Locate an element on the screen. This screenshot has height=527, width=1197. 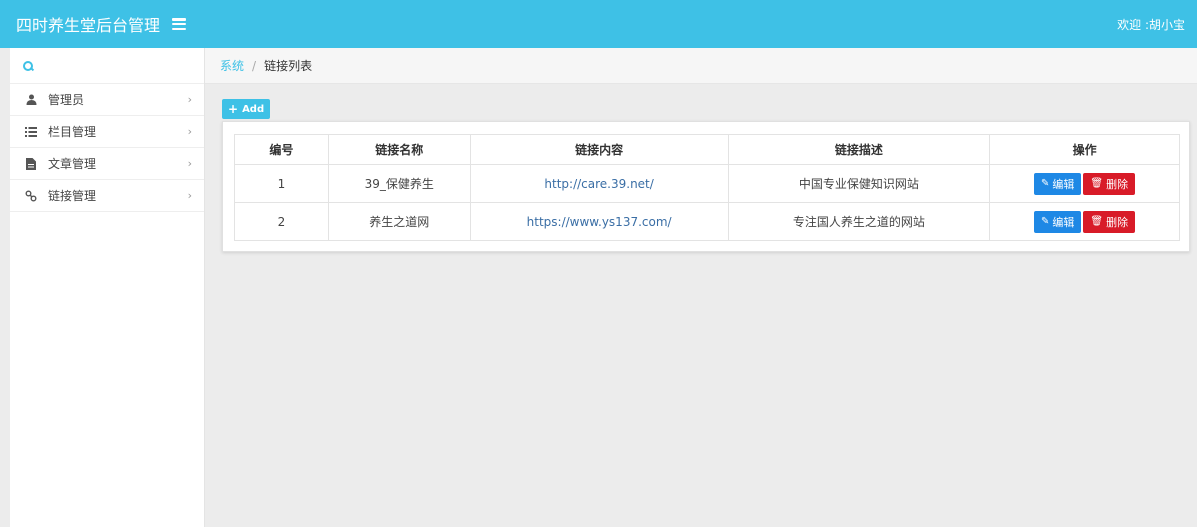
cell-name: 39_保健养生 is located at coordinates (399, 183).